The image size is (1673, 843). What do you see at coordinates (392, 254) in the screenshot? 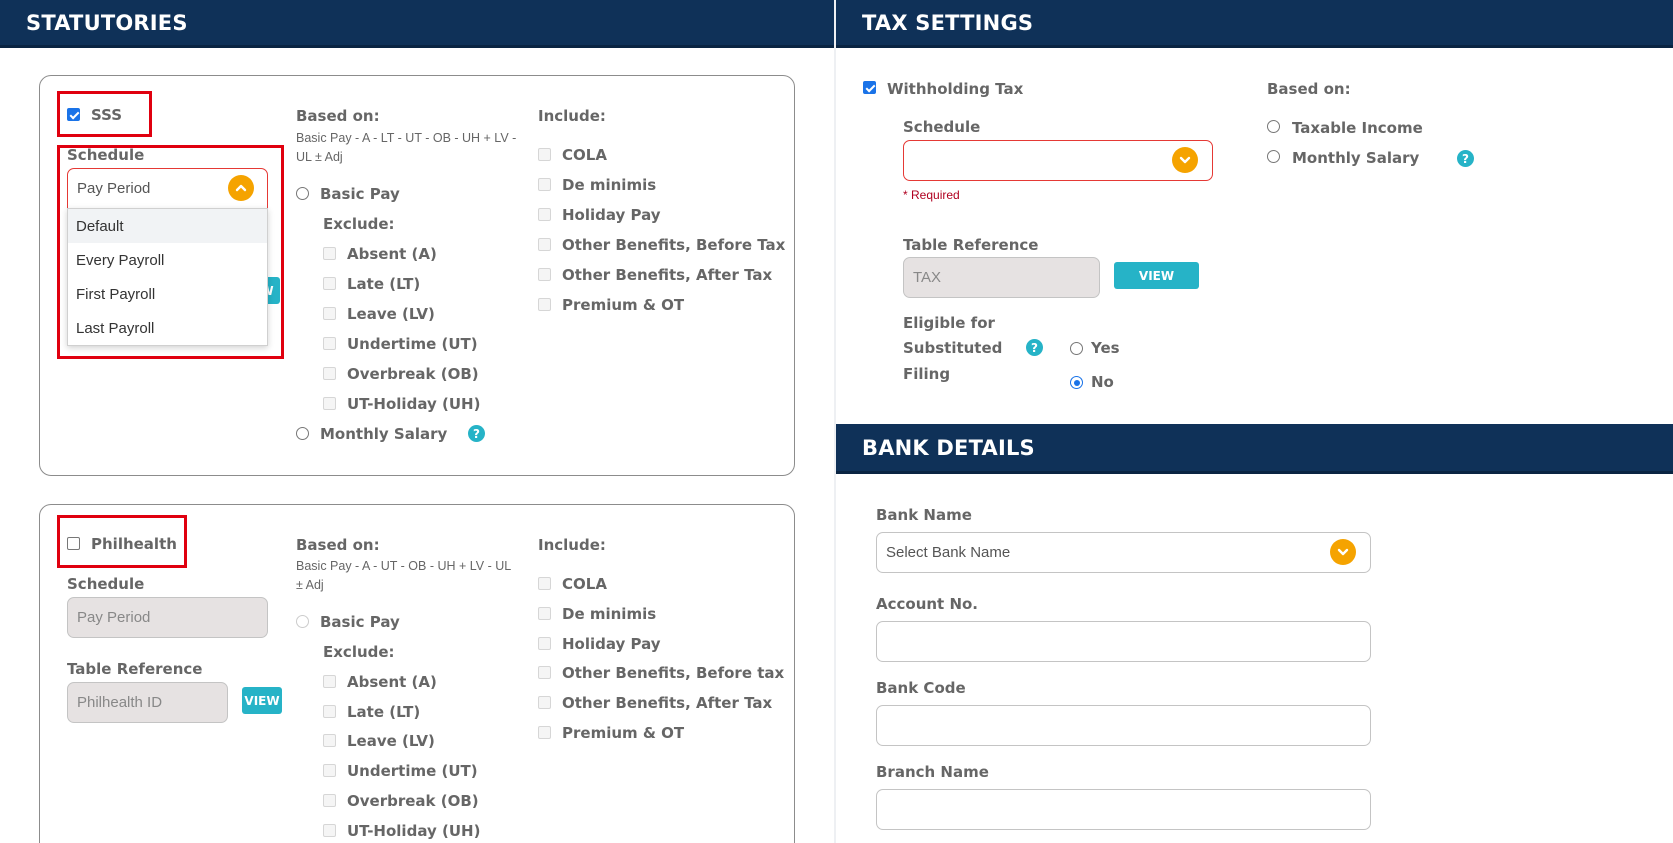
I see `sss-exclude-item: Absent (A)` at bounding box center [392, 254].